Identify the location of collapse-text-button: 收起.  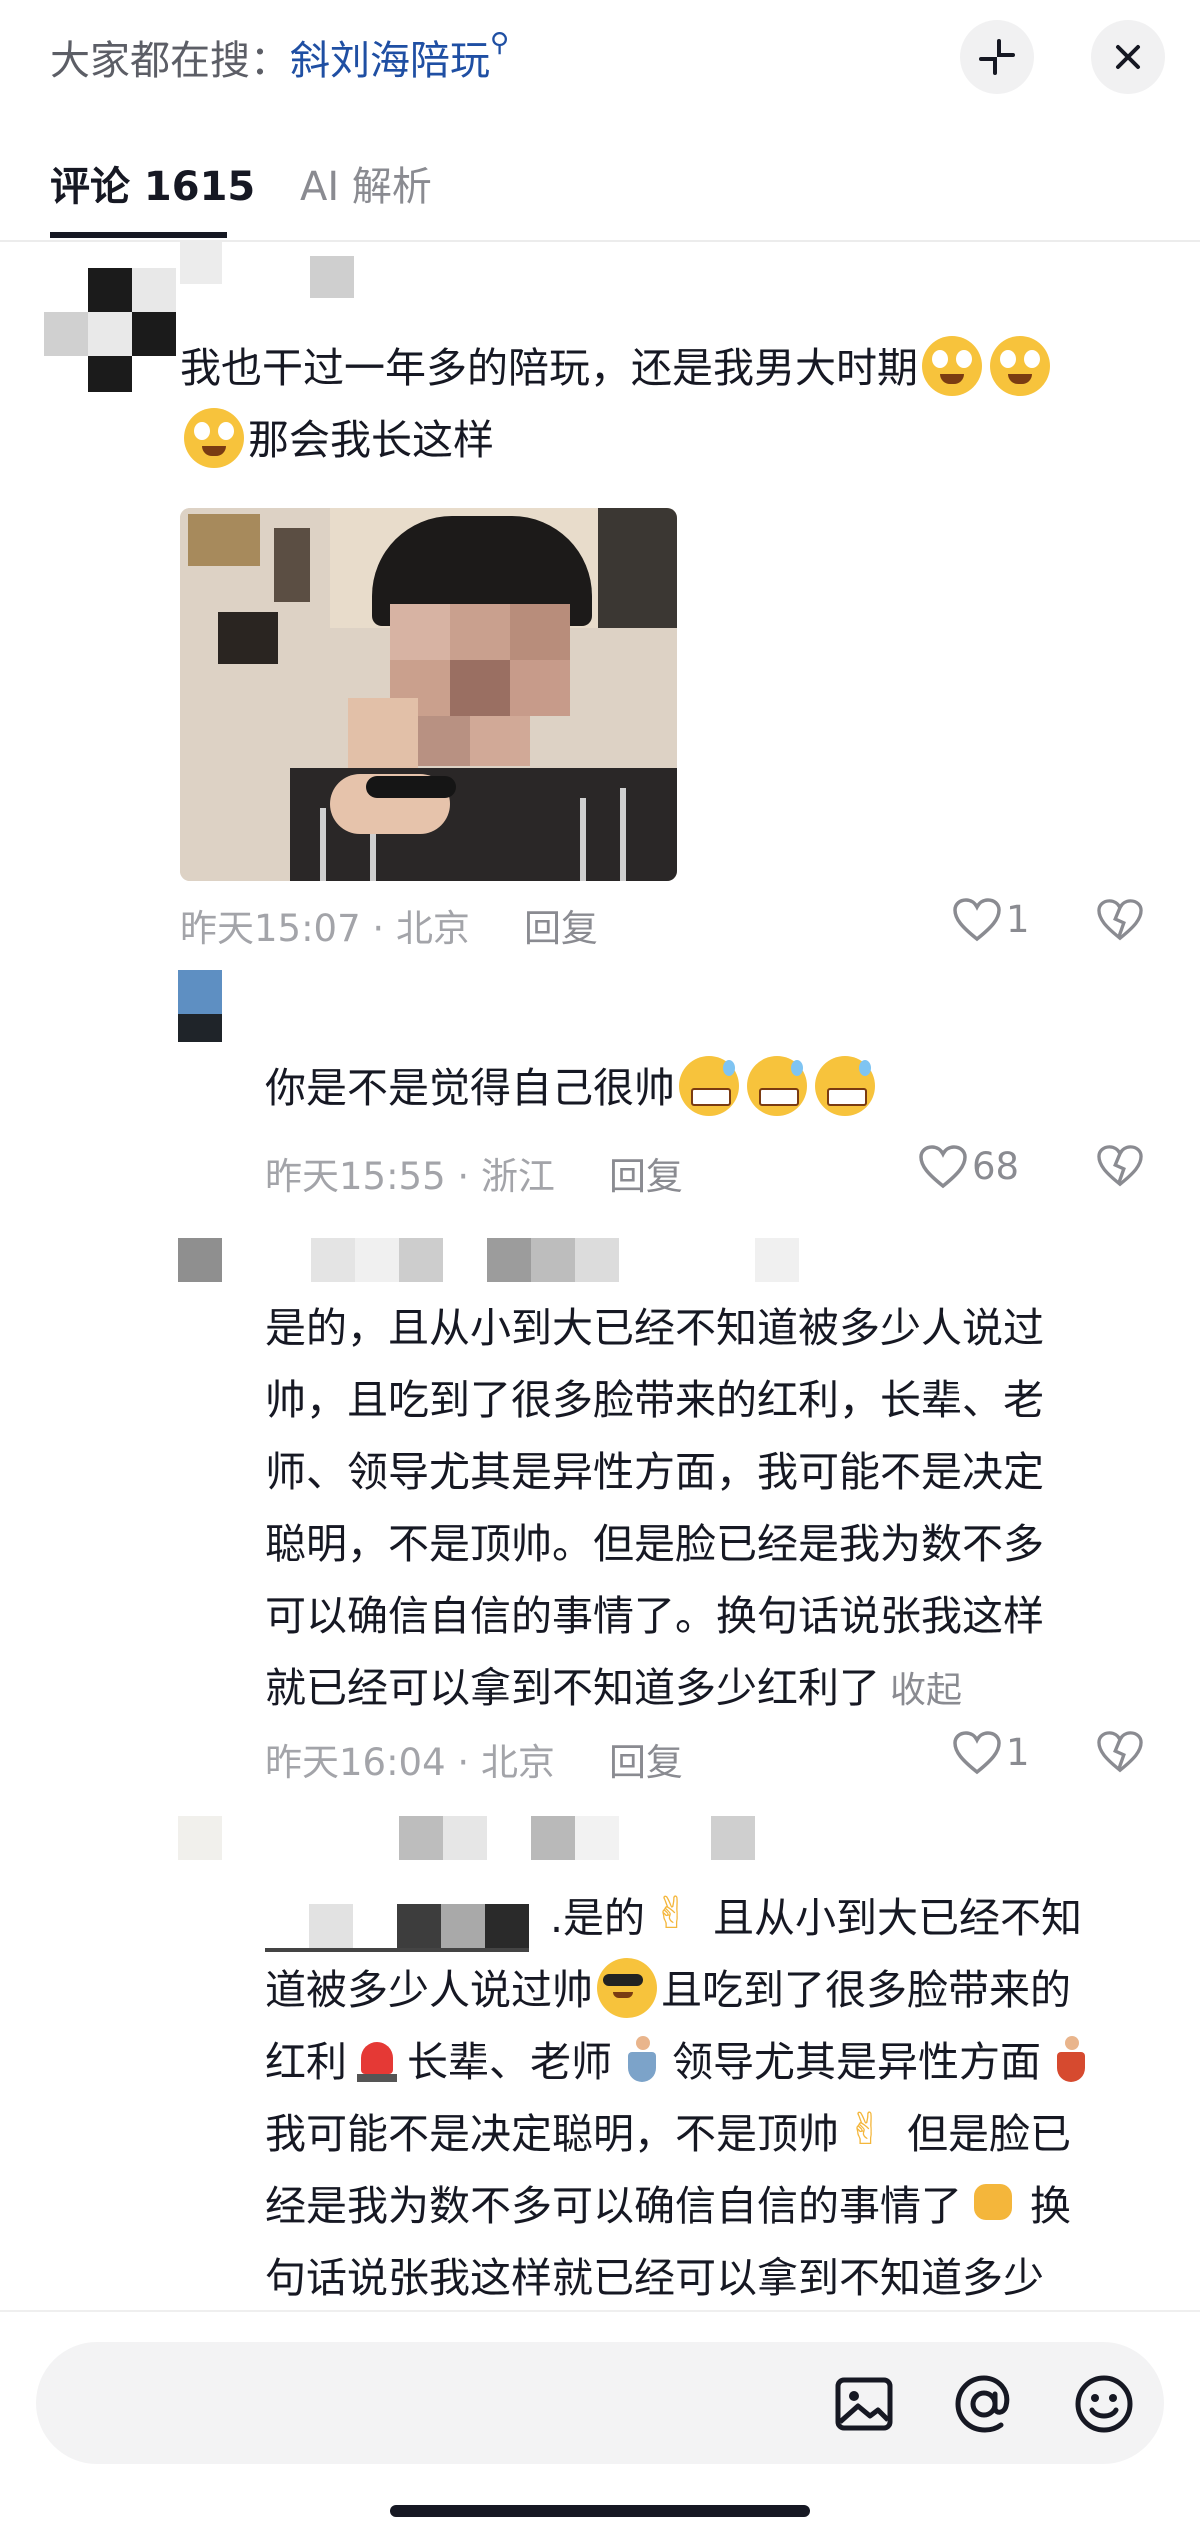
(926, 1690).